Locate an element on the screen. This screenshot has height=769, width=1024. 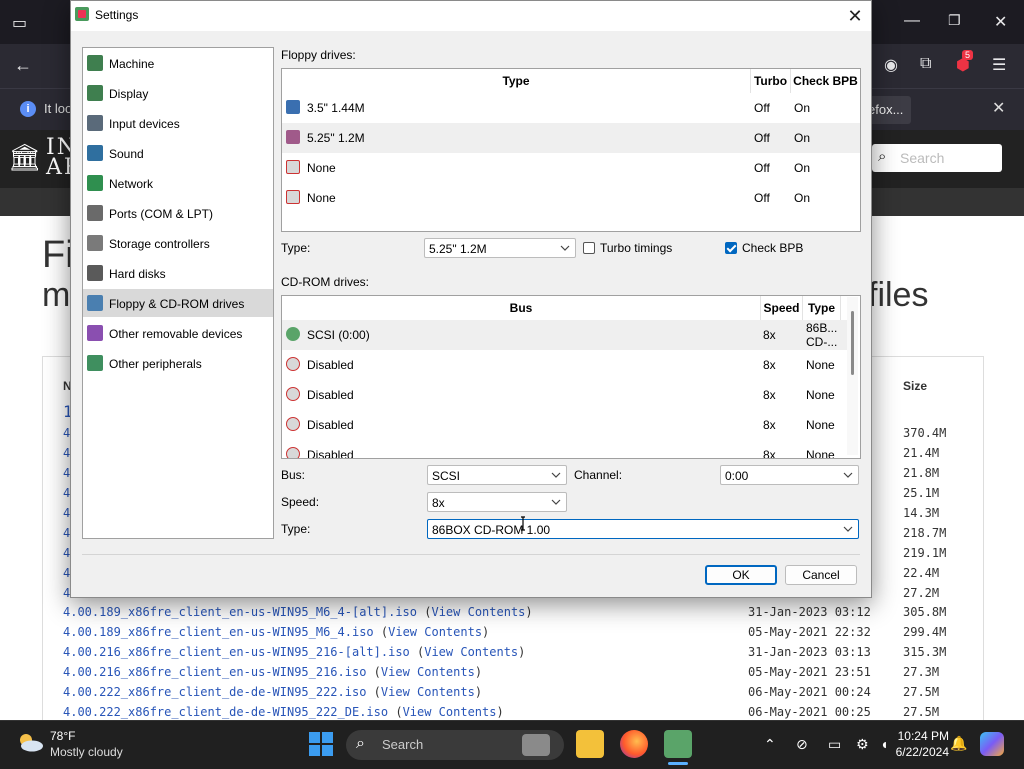
nav-item: Sound is located at coordinates (178, 153).